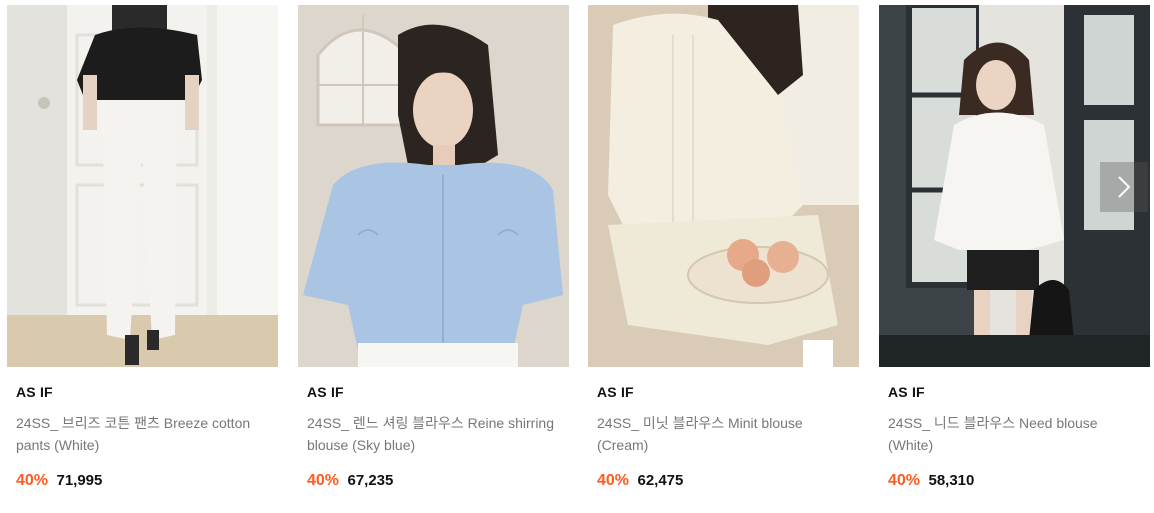 The image size is (1154, 513). Describe the element at coordinates (1019, 481) in the screenshot. I see `price-row: 40% 58,310` at that location.